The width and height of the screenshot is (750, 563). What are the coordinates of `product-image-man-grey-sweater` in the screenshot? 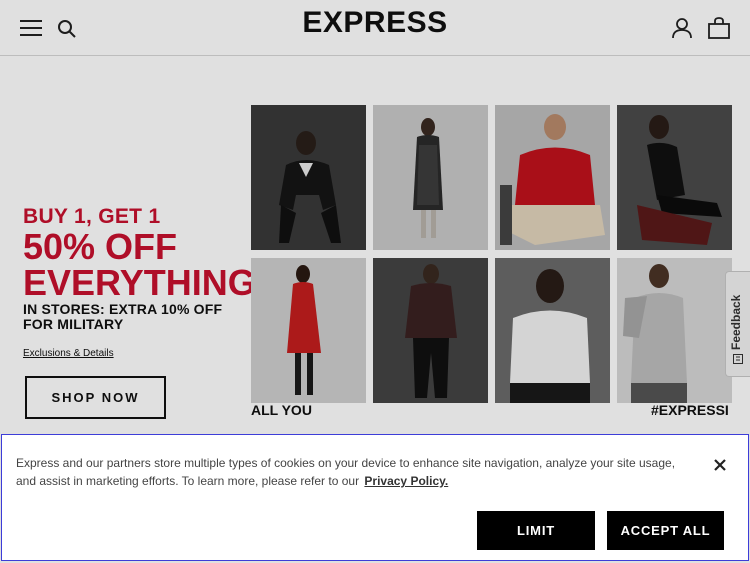 It's located at (674, 330).